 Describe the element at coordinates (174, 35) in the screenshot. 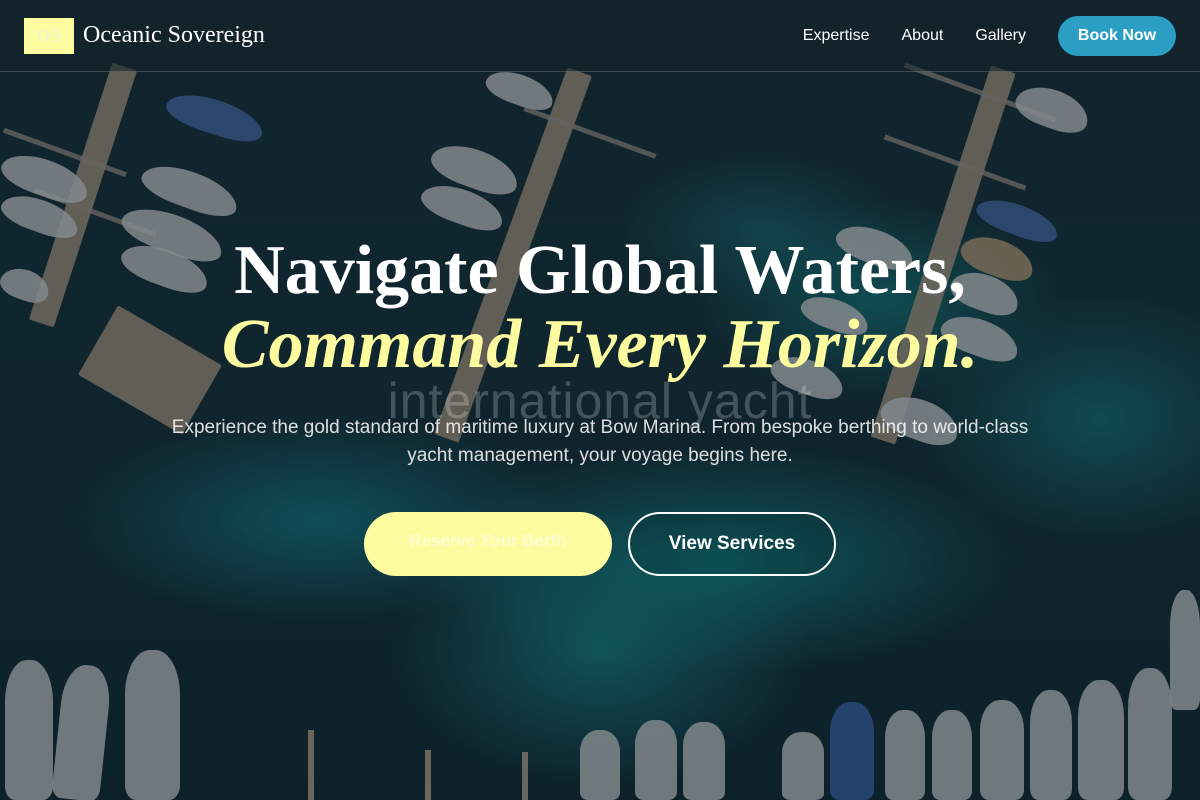

I see `brand-name: Oceanic Sovereign` at that location.